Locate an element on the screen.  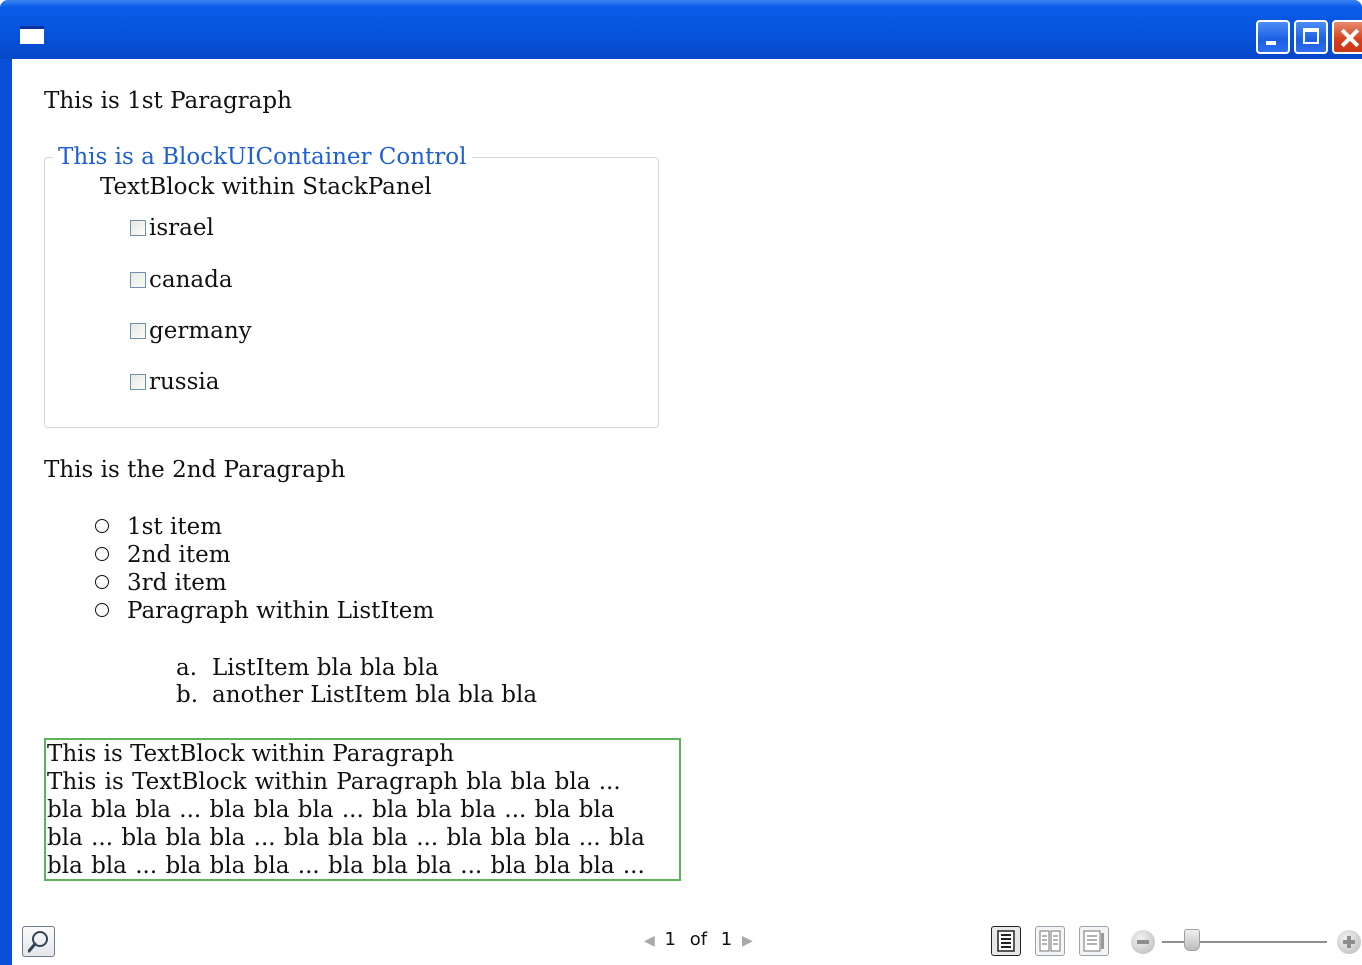
maximize-icon is located at coordinates (1311, 37).